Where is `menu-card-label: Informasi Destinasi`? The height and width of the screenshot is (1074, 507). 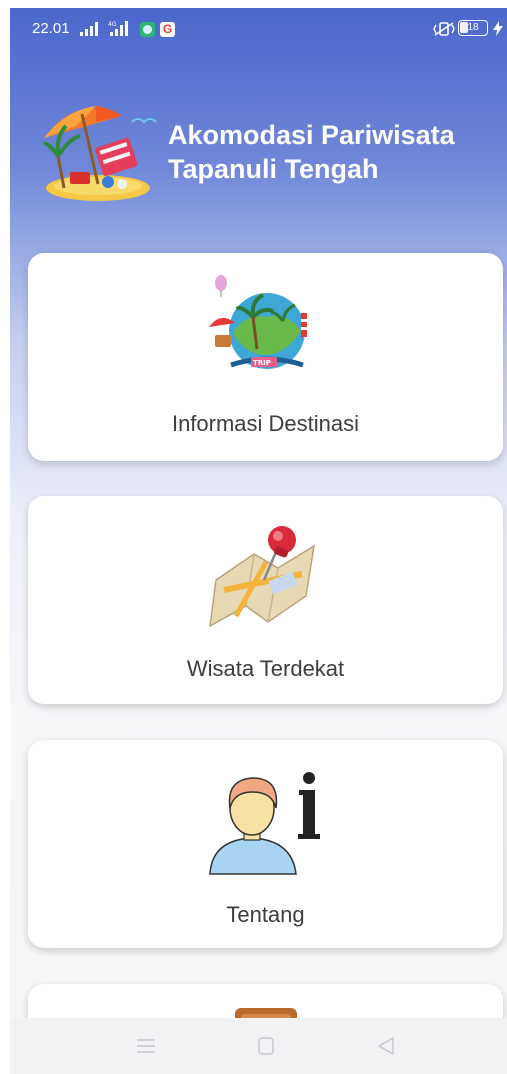 menu-card-label: Informasi Destinasi is located at coordinates (265, 423).